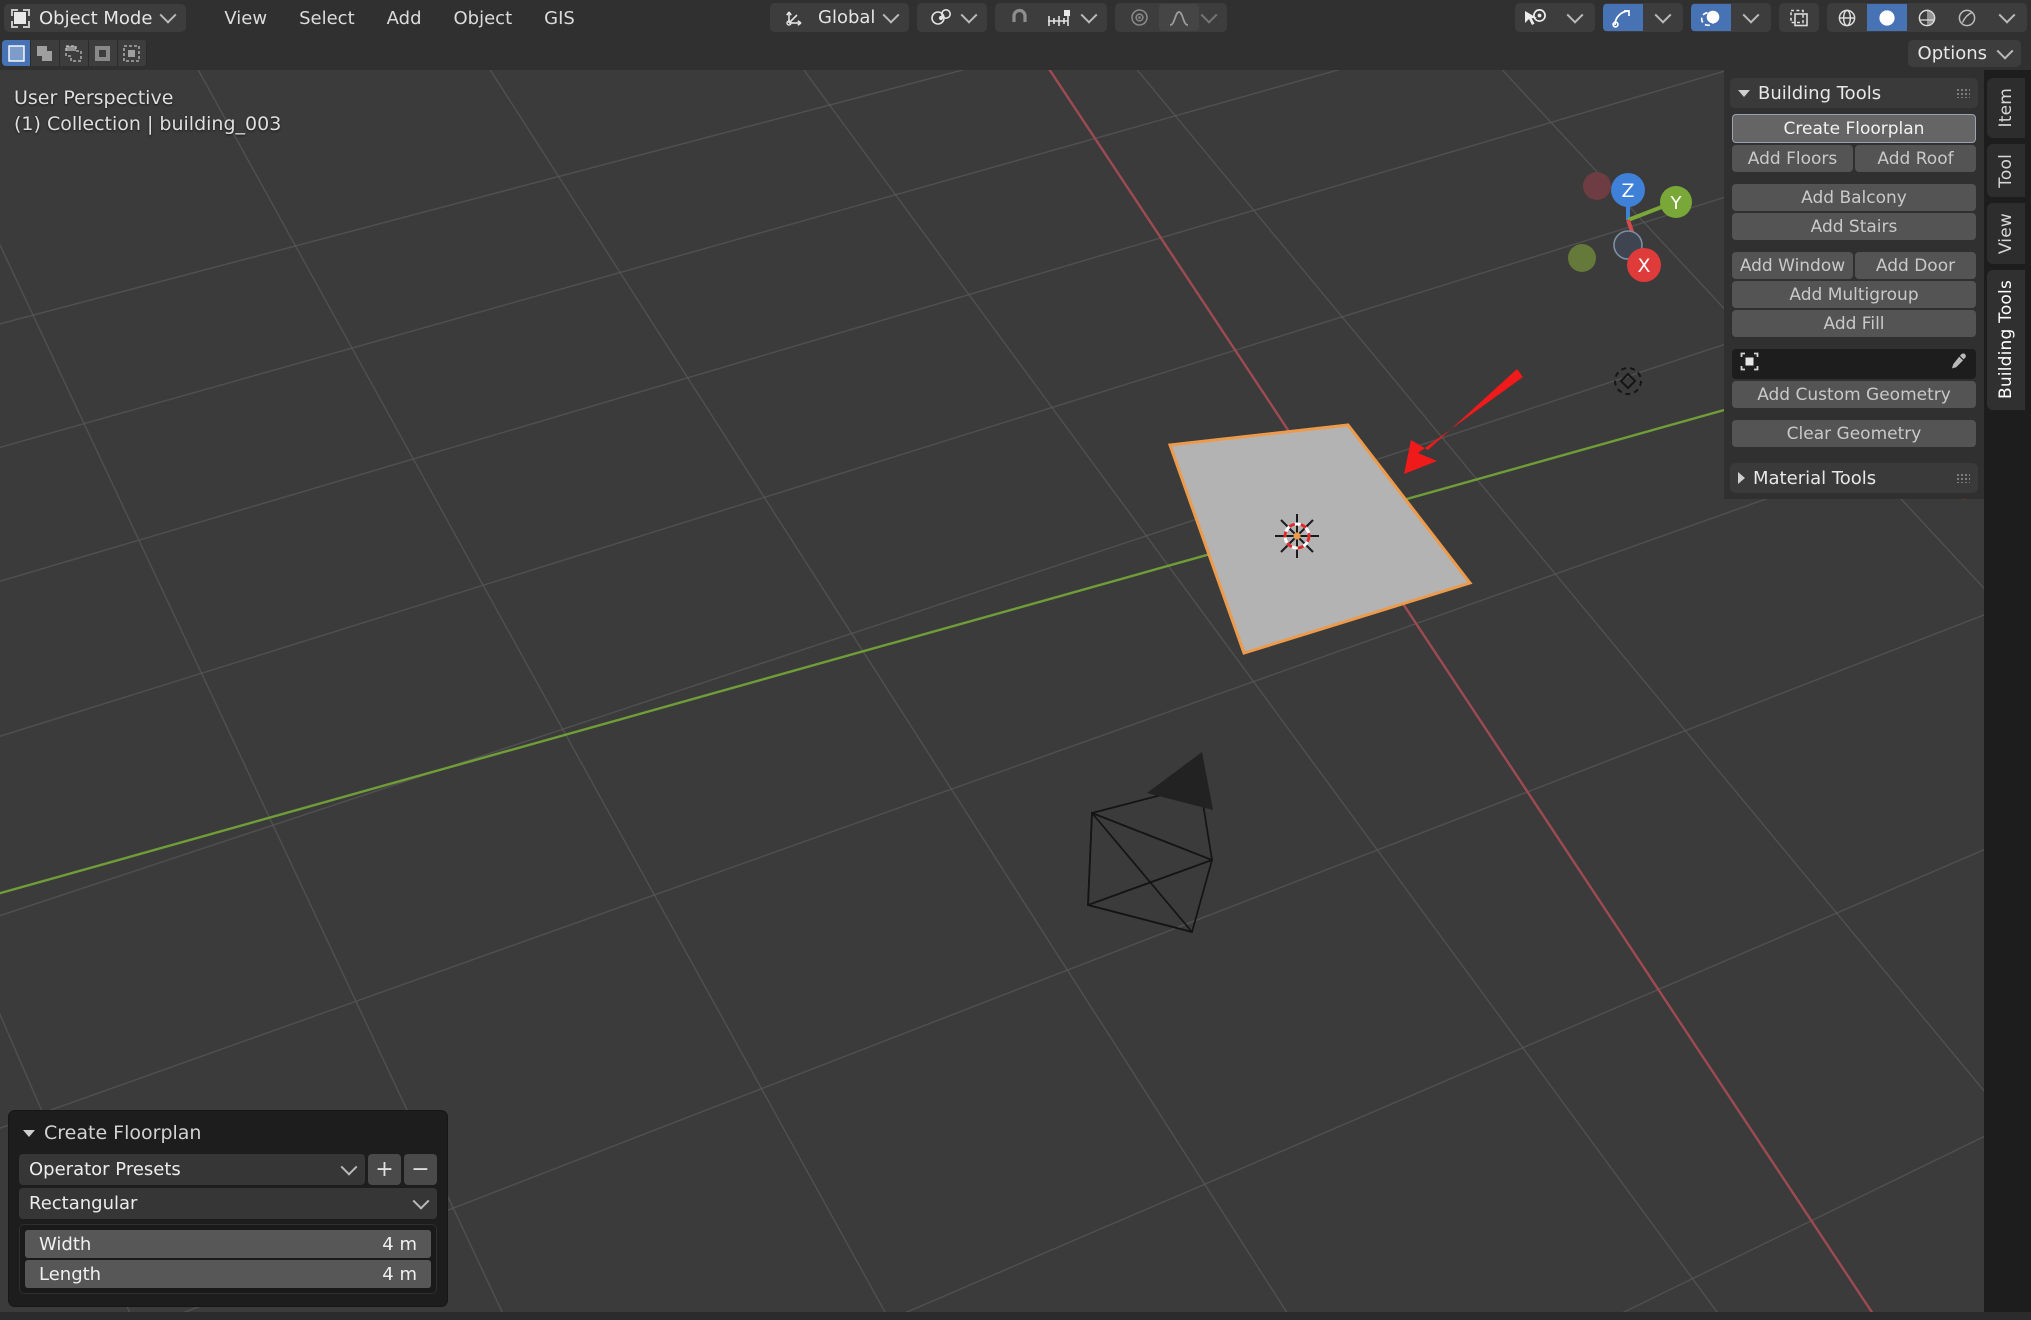 This screenshot has height=1320, width=2031. I want to click on status-bar, so click(1015, 1316).